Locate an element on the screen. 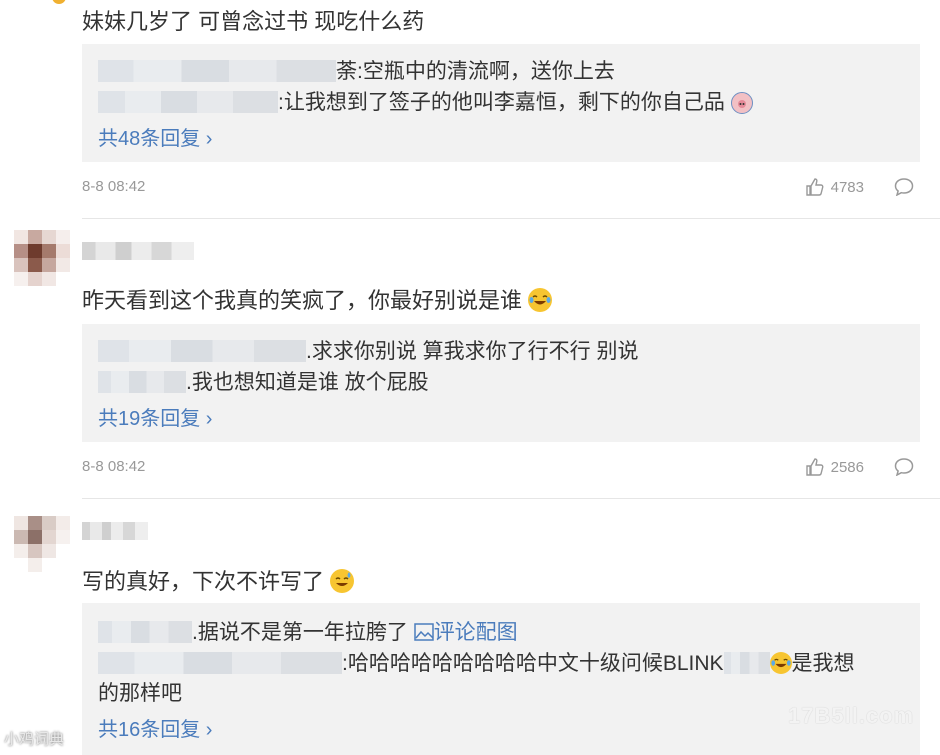  like-count: 4783 is located at coordinates (847, 187).